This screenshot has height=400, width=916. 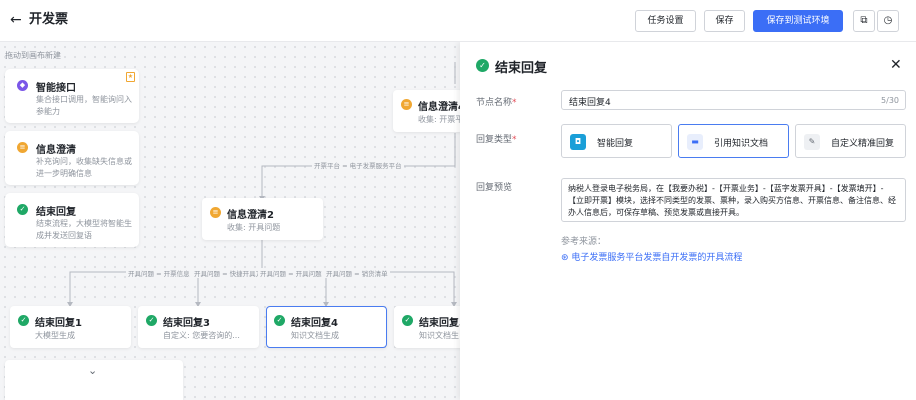 I want to click on page-title: 开发票, so click(x=49, y=19).